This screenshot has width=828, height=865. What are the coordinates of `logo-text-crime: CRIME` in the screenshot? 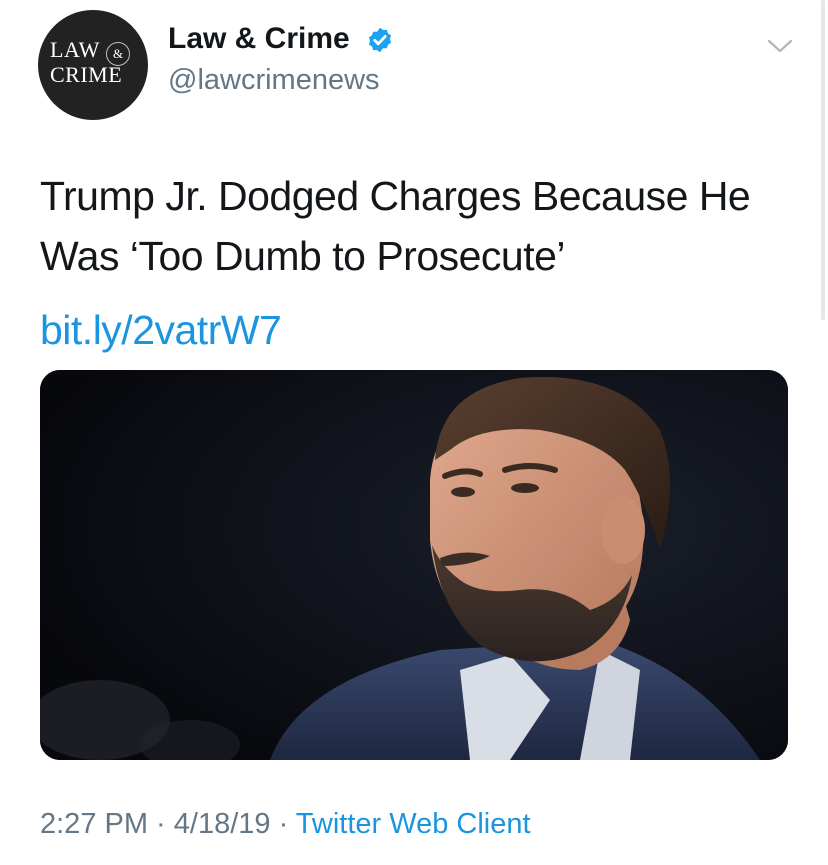 It's located at (86, 74).